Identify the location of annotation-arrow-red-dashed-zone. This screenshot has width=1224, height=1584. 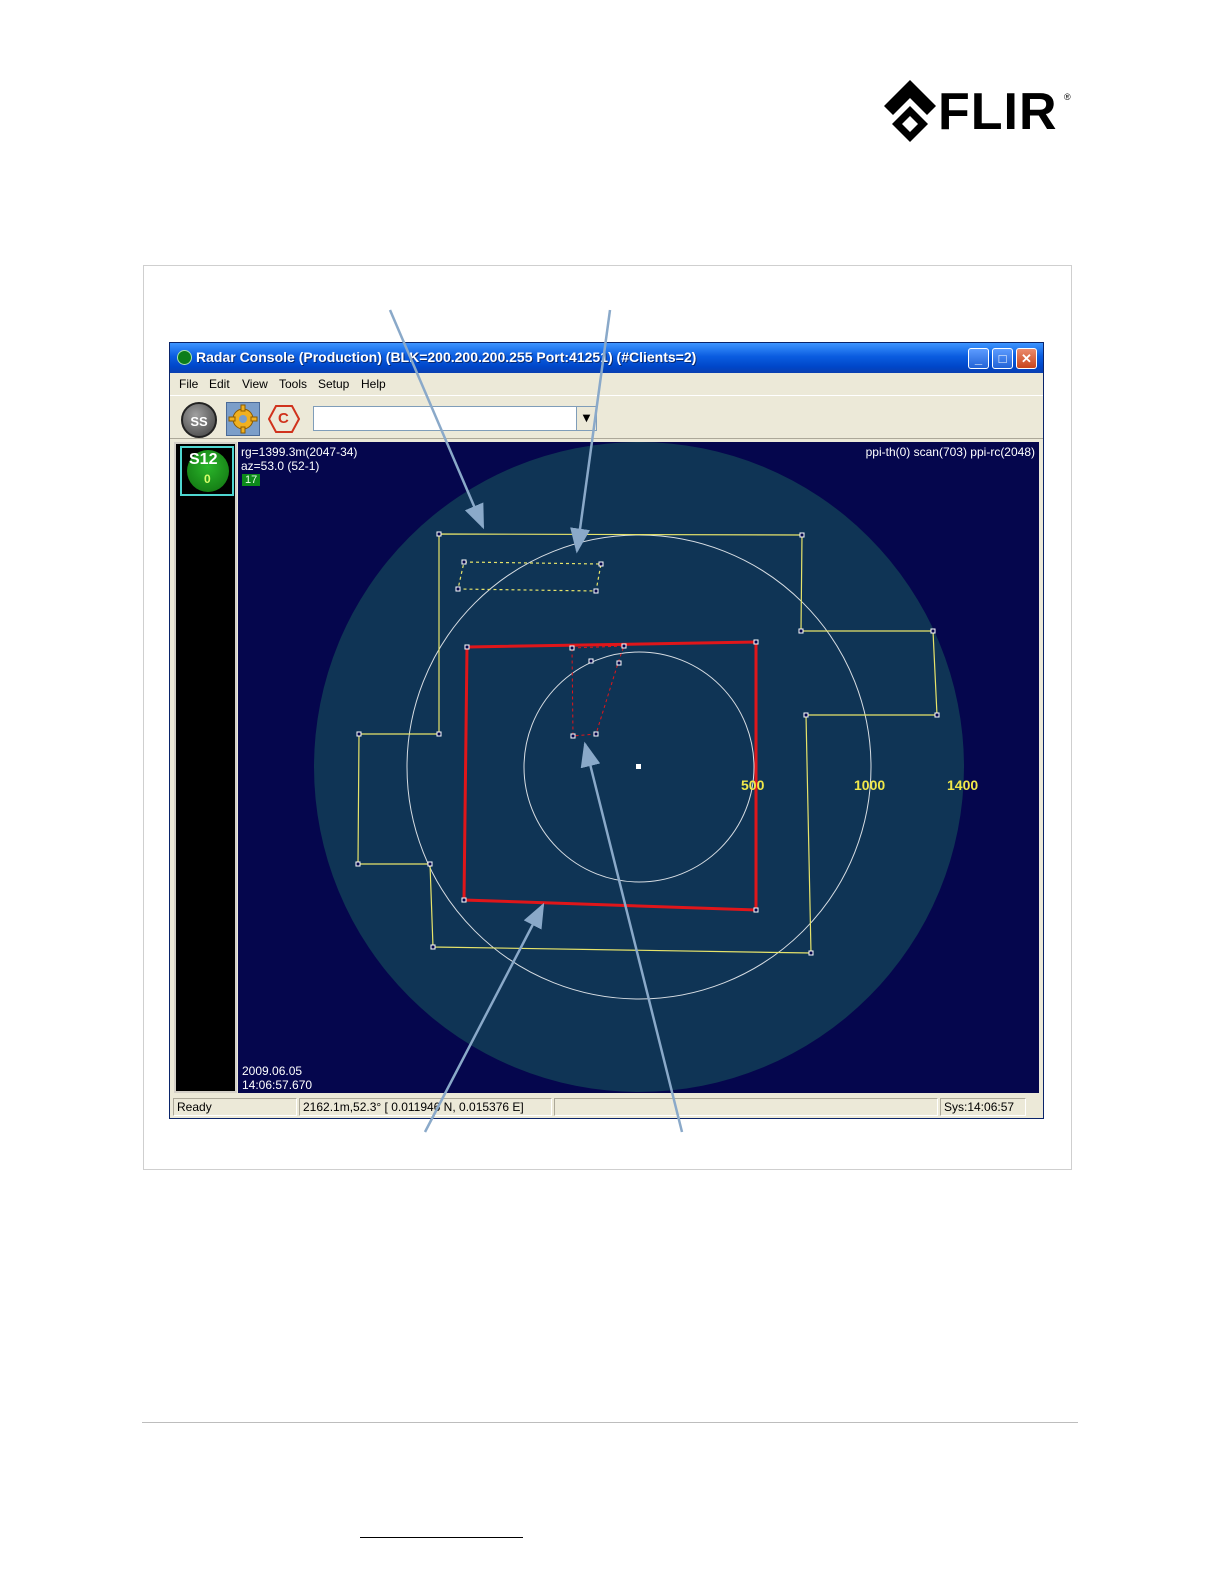
(632, 937).